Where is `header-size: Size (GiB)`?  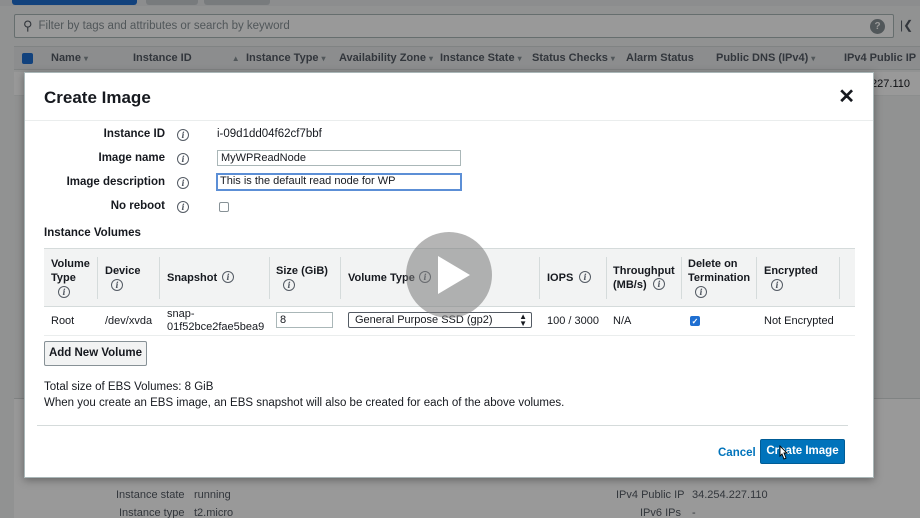 header-size: Size (GiB) is located at coordinates (302, 271).